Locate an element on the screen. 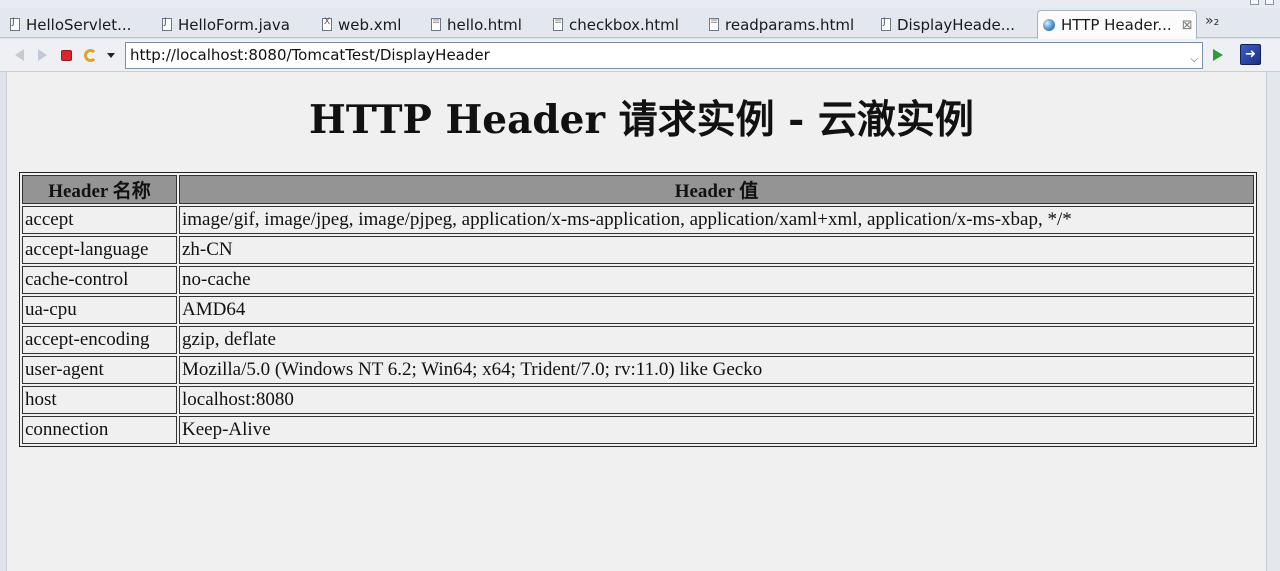 This screenshot has width=1280, height=571. table-row: cache-control no-cache is located at coordinates (638, 280).